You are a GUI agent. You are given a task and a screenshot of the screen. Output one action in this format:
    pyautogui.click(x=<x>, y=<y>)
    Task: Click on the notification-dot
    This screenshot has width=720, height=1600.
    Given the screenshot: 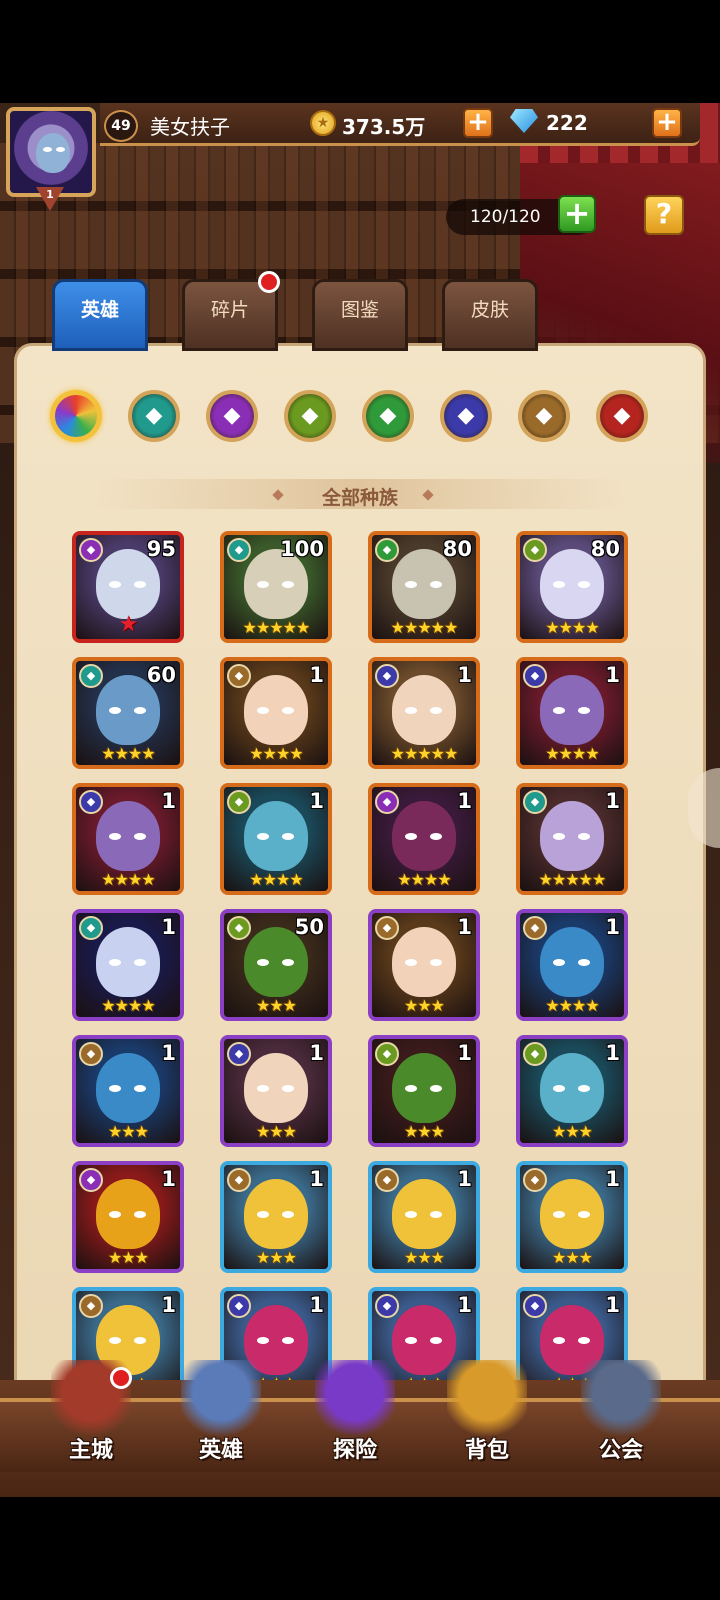 What is the action you would take?
    pyautogui.click(x=121, y=1378)
    